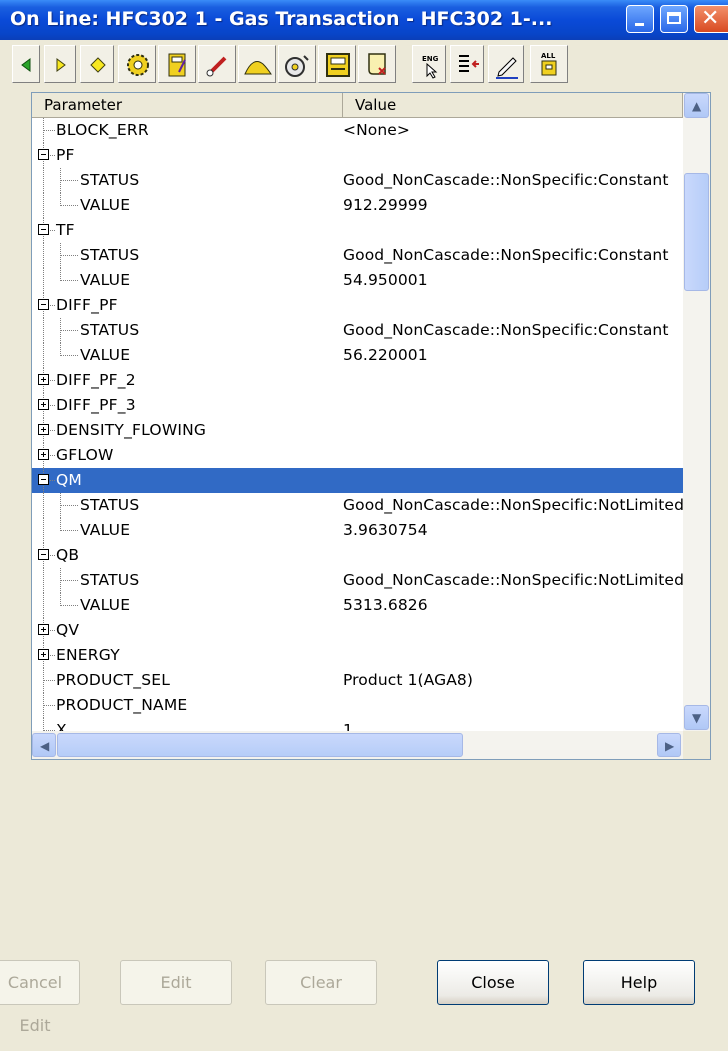 This screenshot has width=728, height=1051. I want to click on list-insert-button, so click(467, 64).